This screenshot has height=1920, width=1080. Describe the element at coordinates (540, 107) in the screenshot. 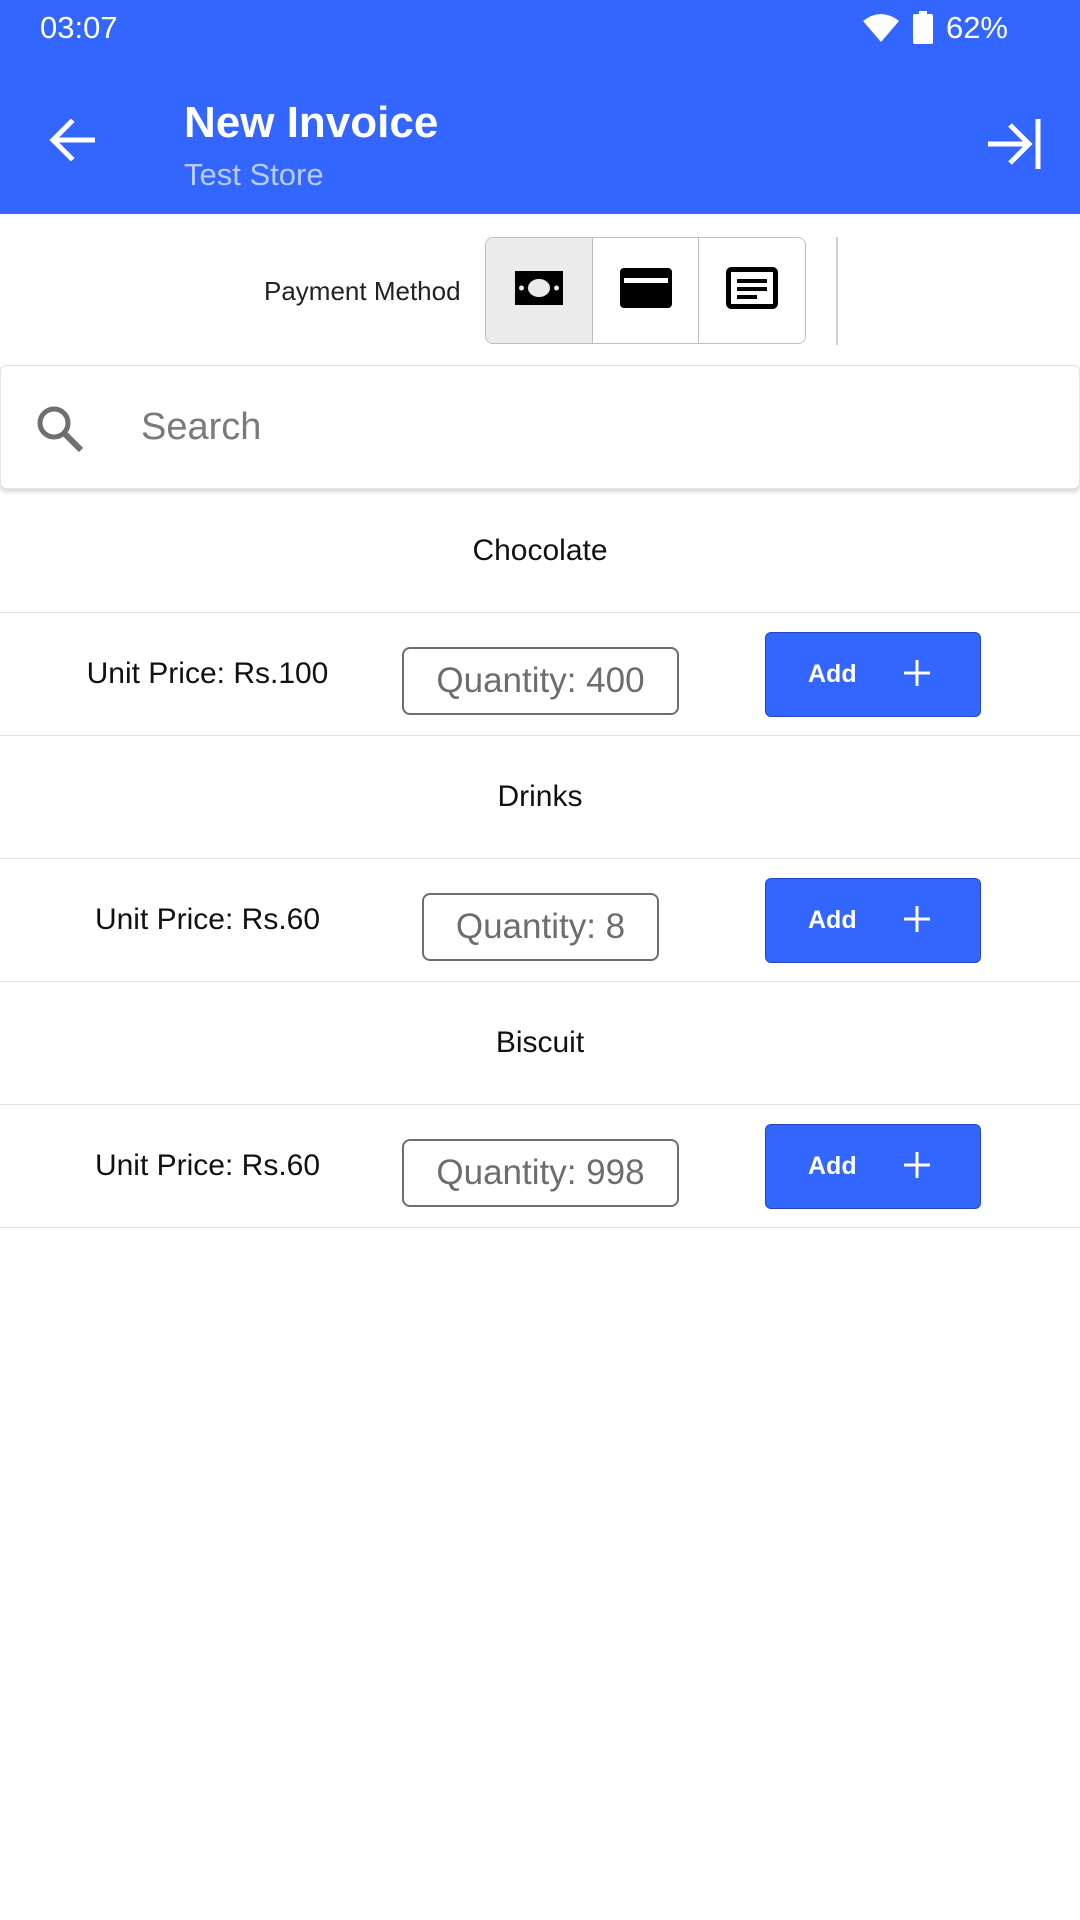

I see `app-bar: 03:07 62% New Invoice Test Store` at that location.